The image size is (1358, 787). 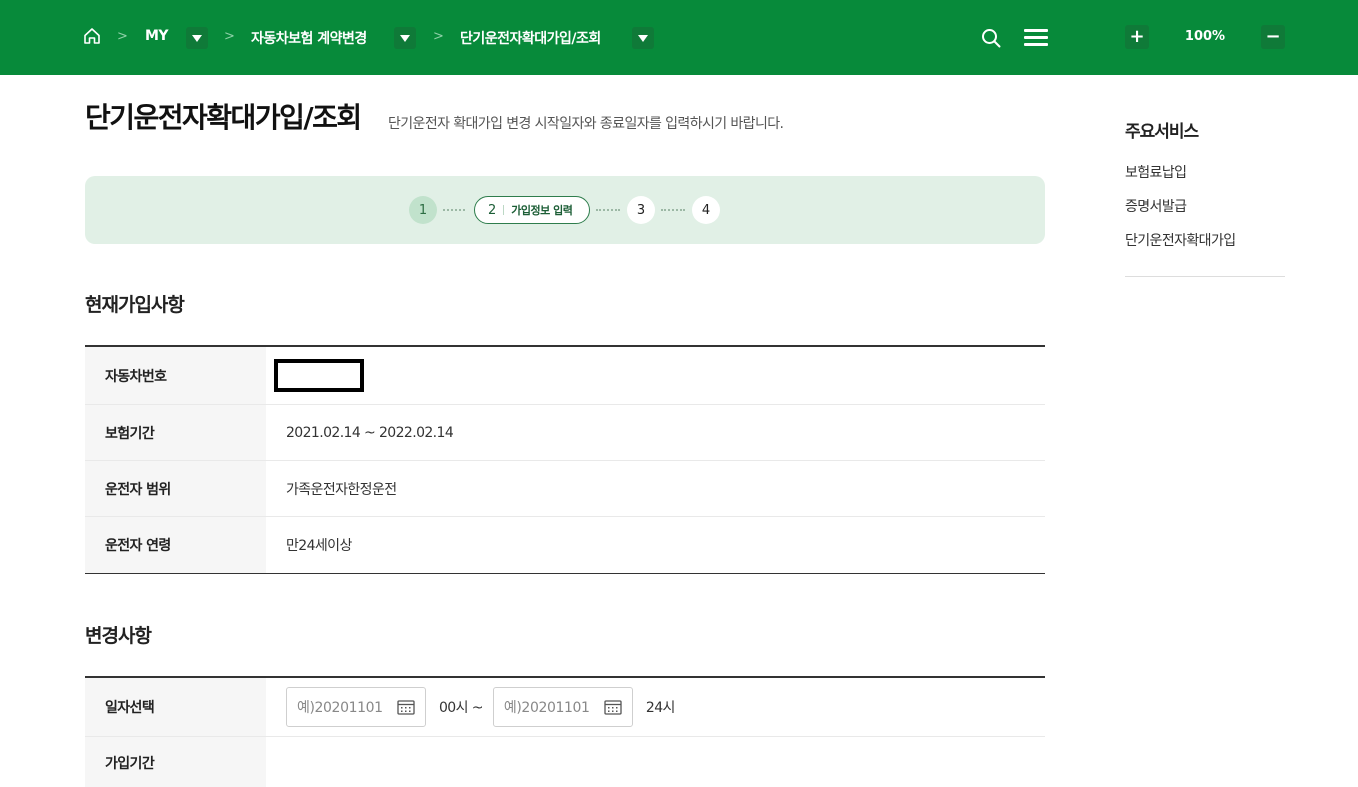 What do you see at coordinates (135, 305) in the screenshot?
I see `current-enrollment-title: 현재가입사항` at bounding box center [135, 305].